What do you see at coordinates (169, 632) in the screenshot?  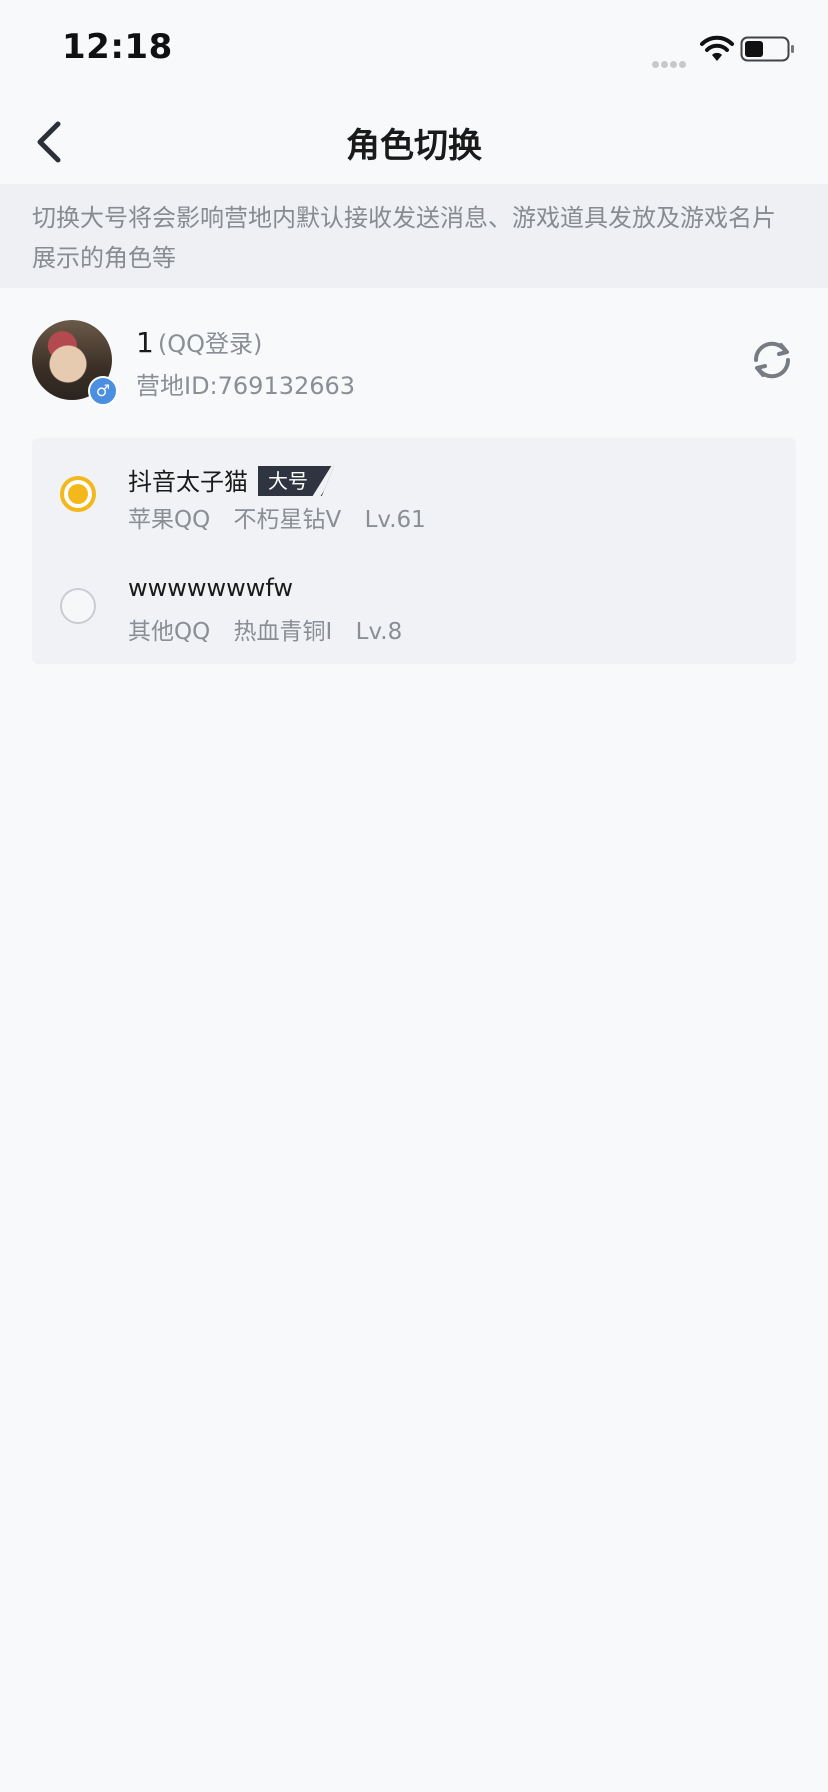 I see `role-platform: 其他QQ` at bounding box center [169, 632].